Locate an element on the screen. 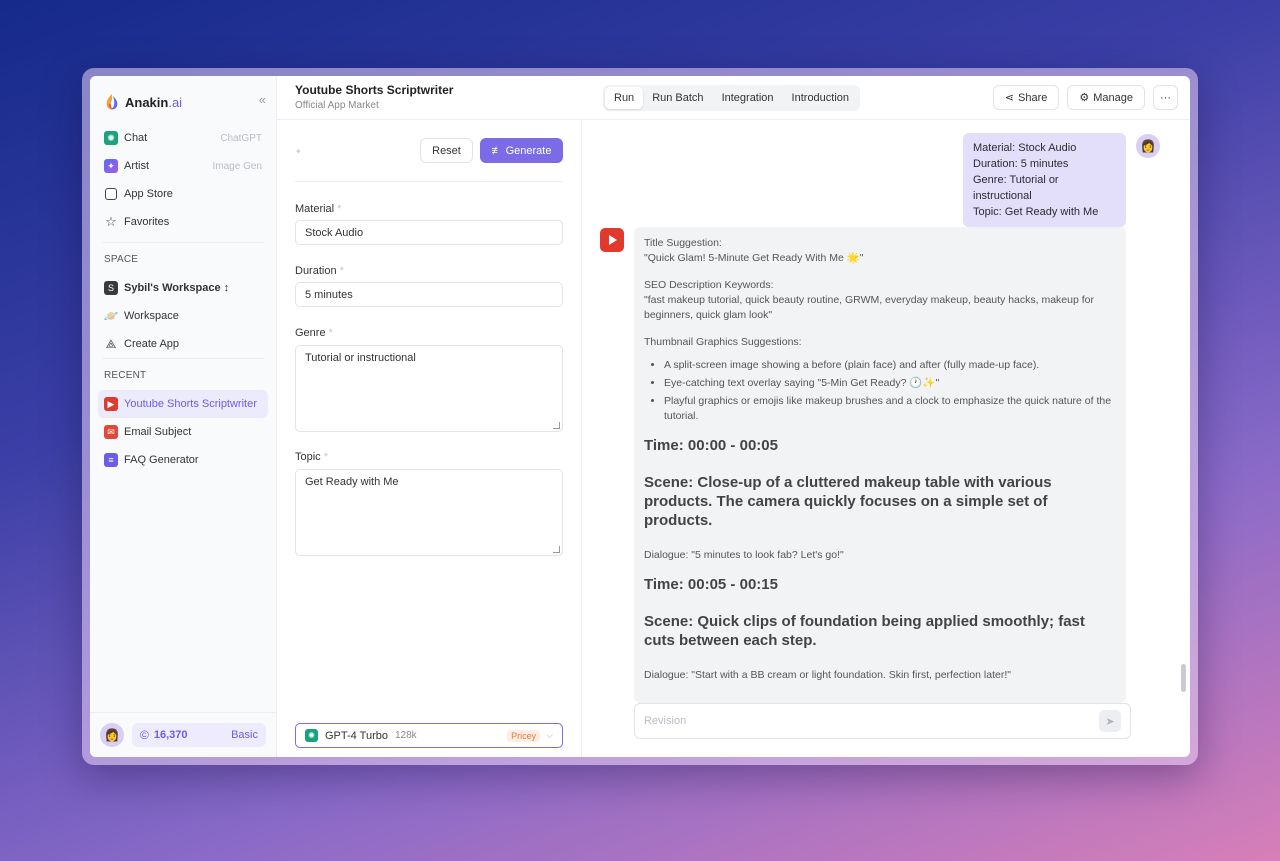  generate-button: ≢ Generate is located at coordinates (521, 150).